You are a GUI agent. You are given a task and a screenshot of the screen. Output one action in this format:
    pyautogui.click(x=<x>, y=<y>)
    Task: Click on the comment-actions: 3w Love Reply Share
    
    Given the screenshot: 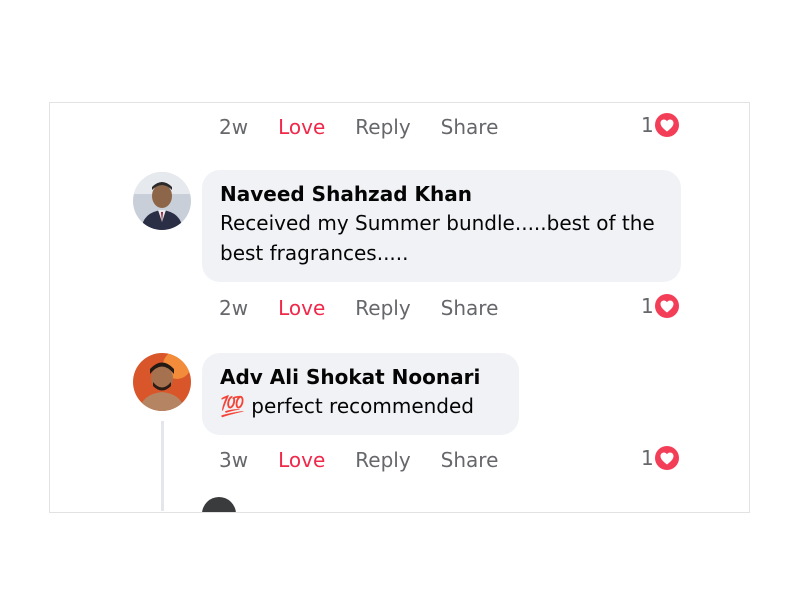 What is the action you would take?
    pyautogui.click(x=373, y=460)
    